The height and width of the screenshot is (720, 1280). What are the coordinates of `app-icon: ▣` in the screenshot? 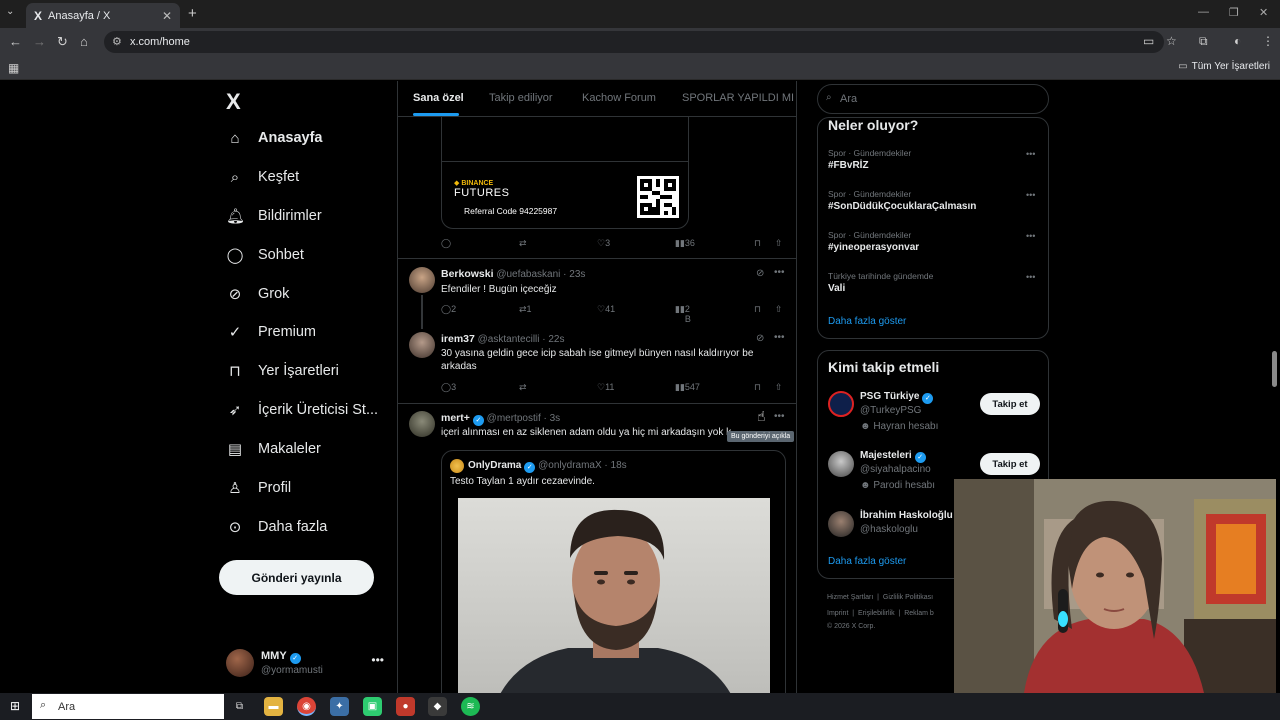 It's located at (372, 706).